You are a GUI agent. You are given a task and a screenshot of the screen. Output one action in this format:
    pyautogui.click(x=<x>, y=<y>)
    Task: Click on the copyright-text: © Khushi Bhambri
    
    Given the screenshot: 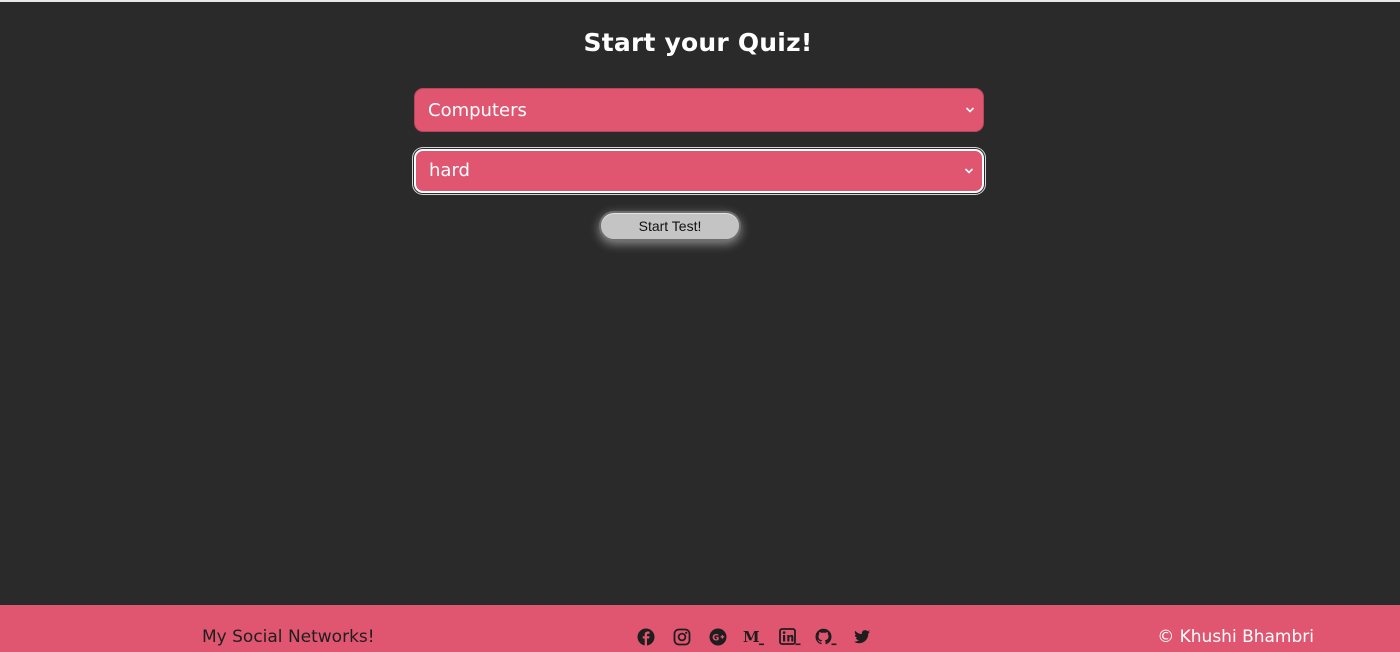 What is the action you would take?
    pyautogui.click(x=1235, y=637)
    